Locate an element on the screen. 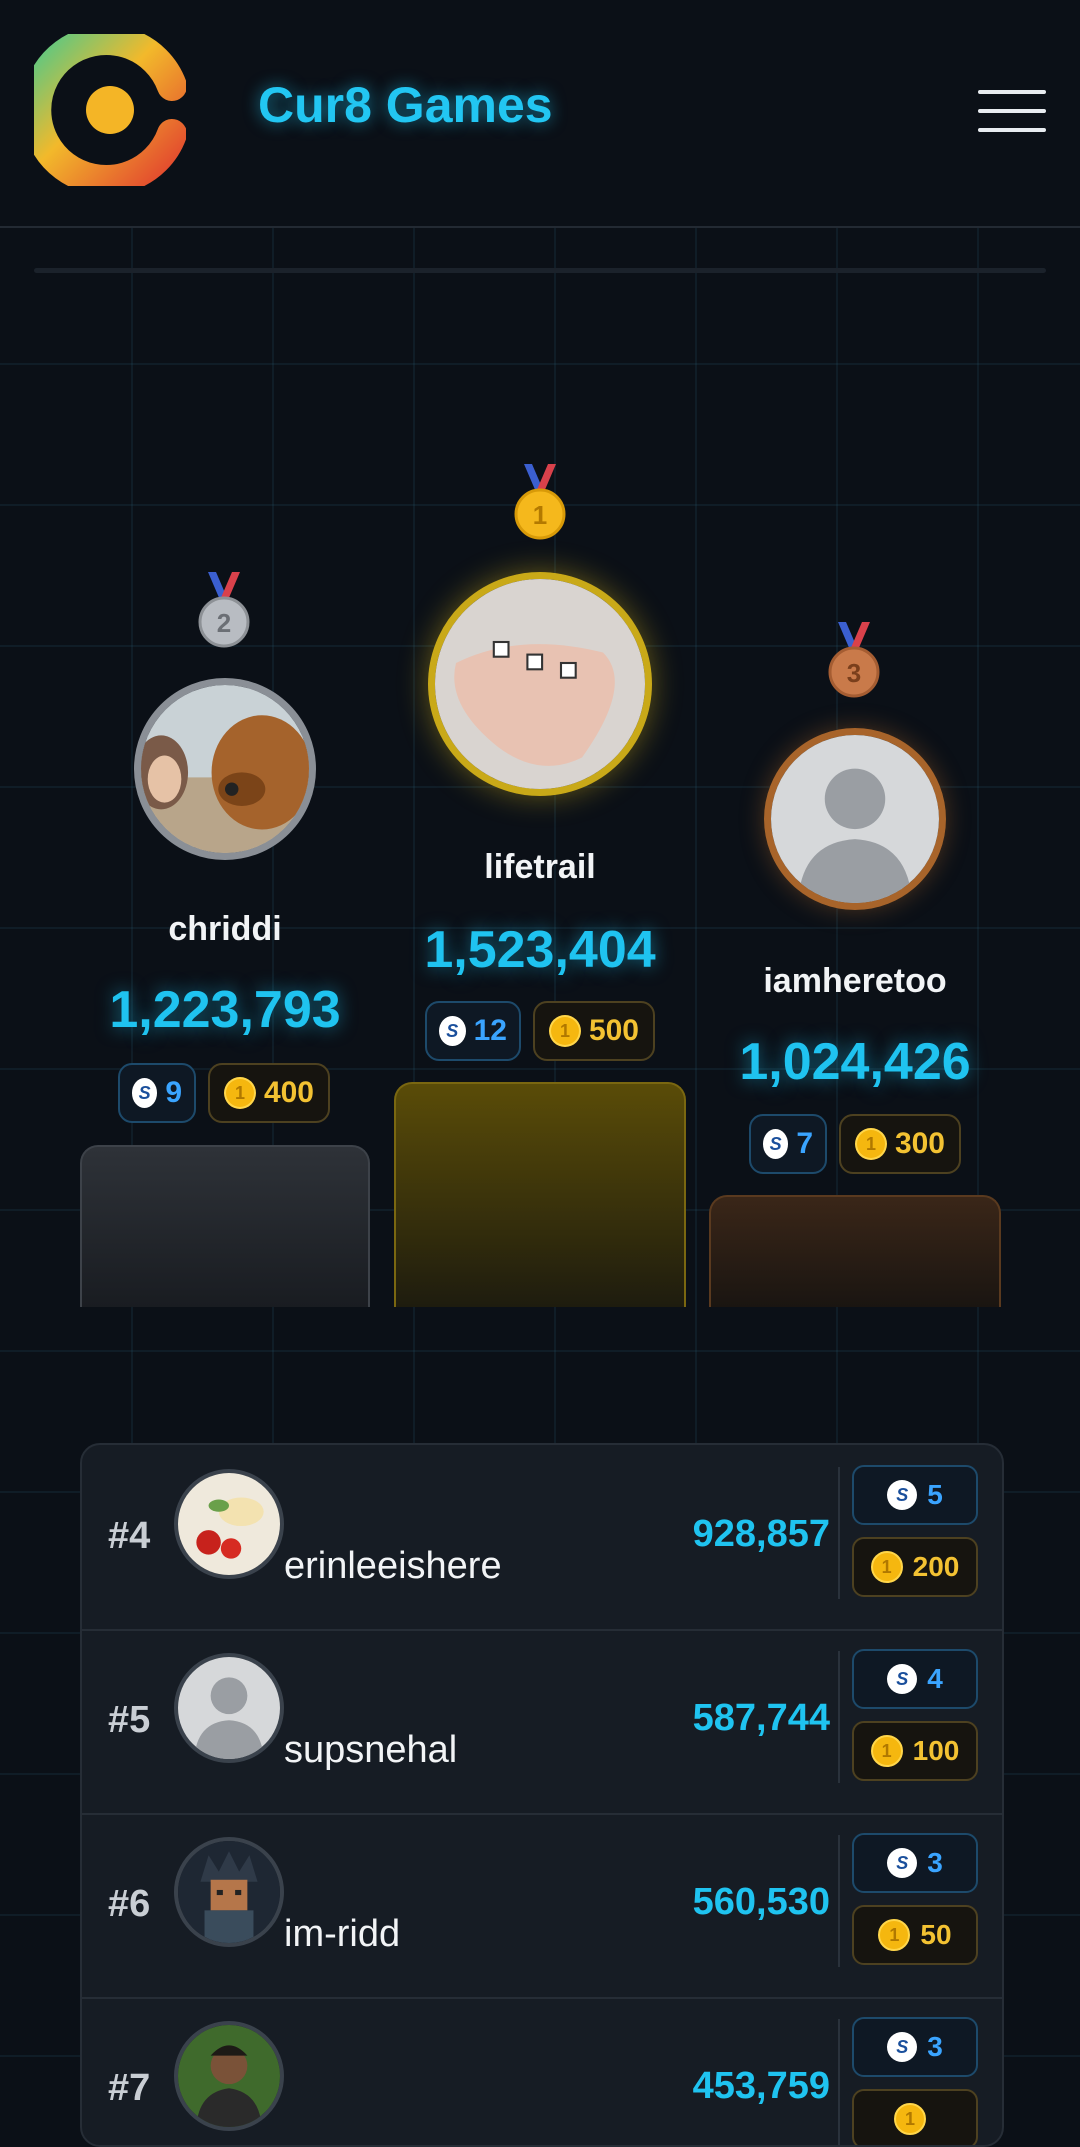 Image resolution: width=1080 pixels, height=2147 pixels. player-name: im-ridd is located at coordinates (342, 1934).